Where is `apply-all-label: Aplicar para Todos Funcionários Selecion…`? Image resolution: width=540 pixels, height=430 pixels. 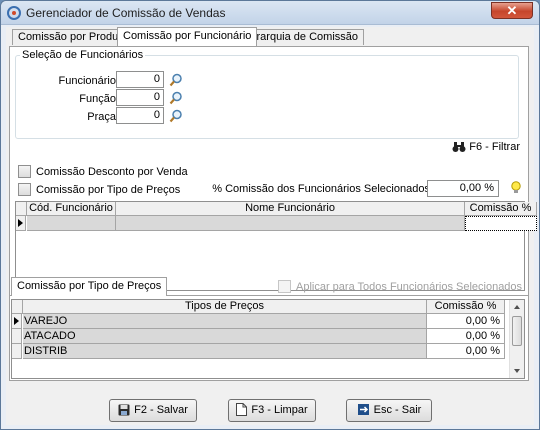
apply-all-label: Aplicar para Todos Funcionários Selecion… is located at coordinates (409, 287).